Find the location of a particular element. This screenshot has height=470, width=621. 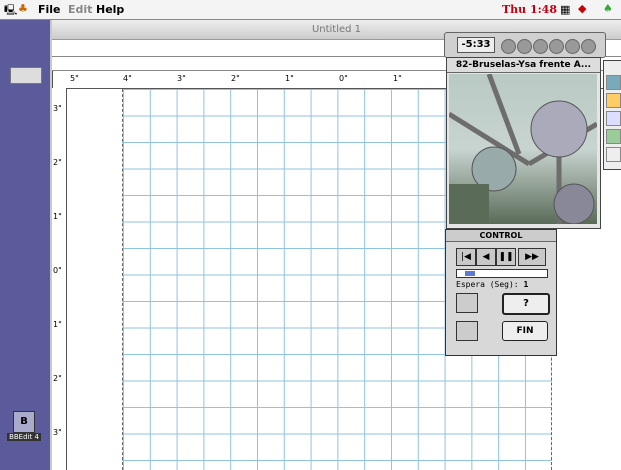

video-controller: -5:33 is located at coordinates (525, 45).